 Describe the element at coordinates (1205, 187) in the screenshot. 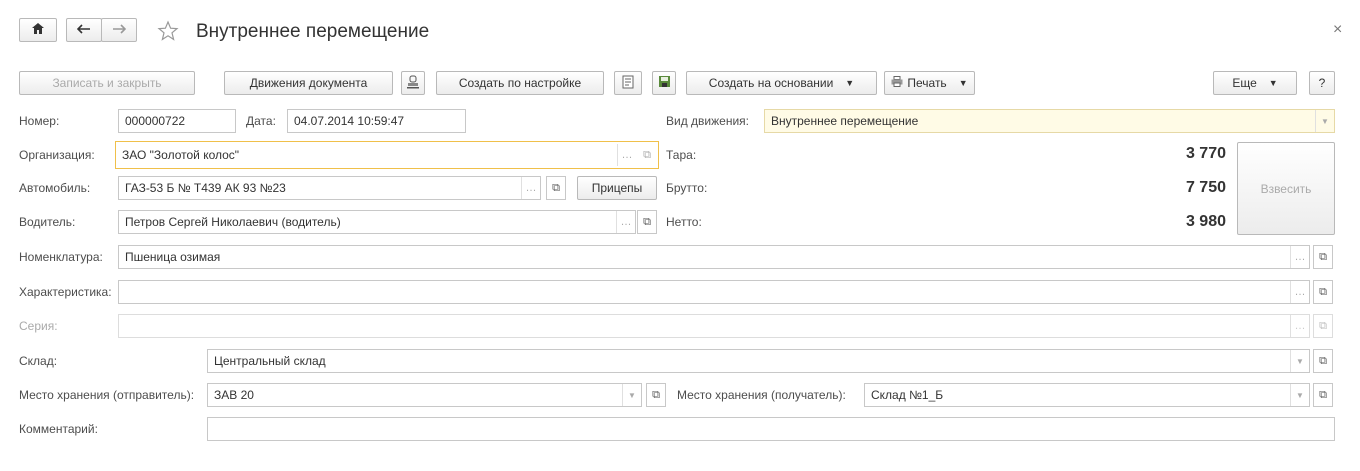

I see `gross-value: 7 750` at that location.